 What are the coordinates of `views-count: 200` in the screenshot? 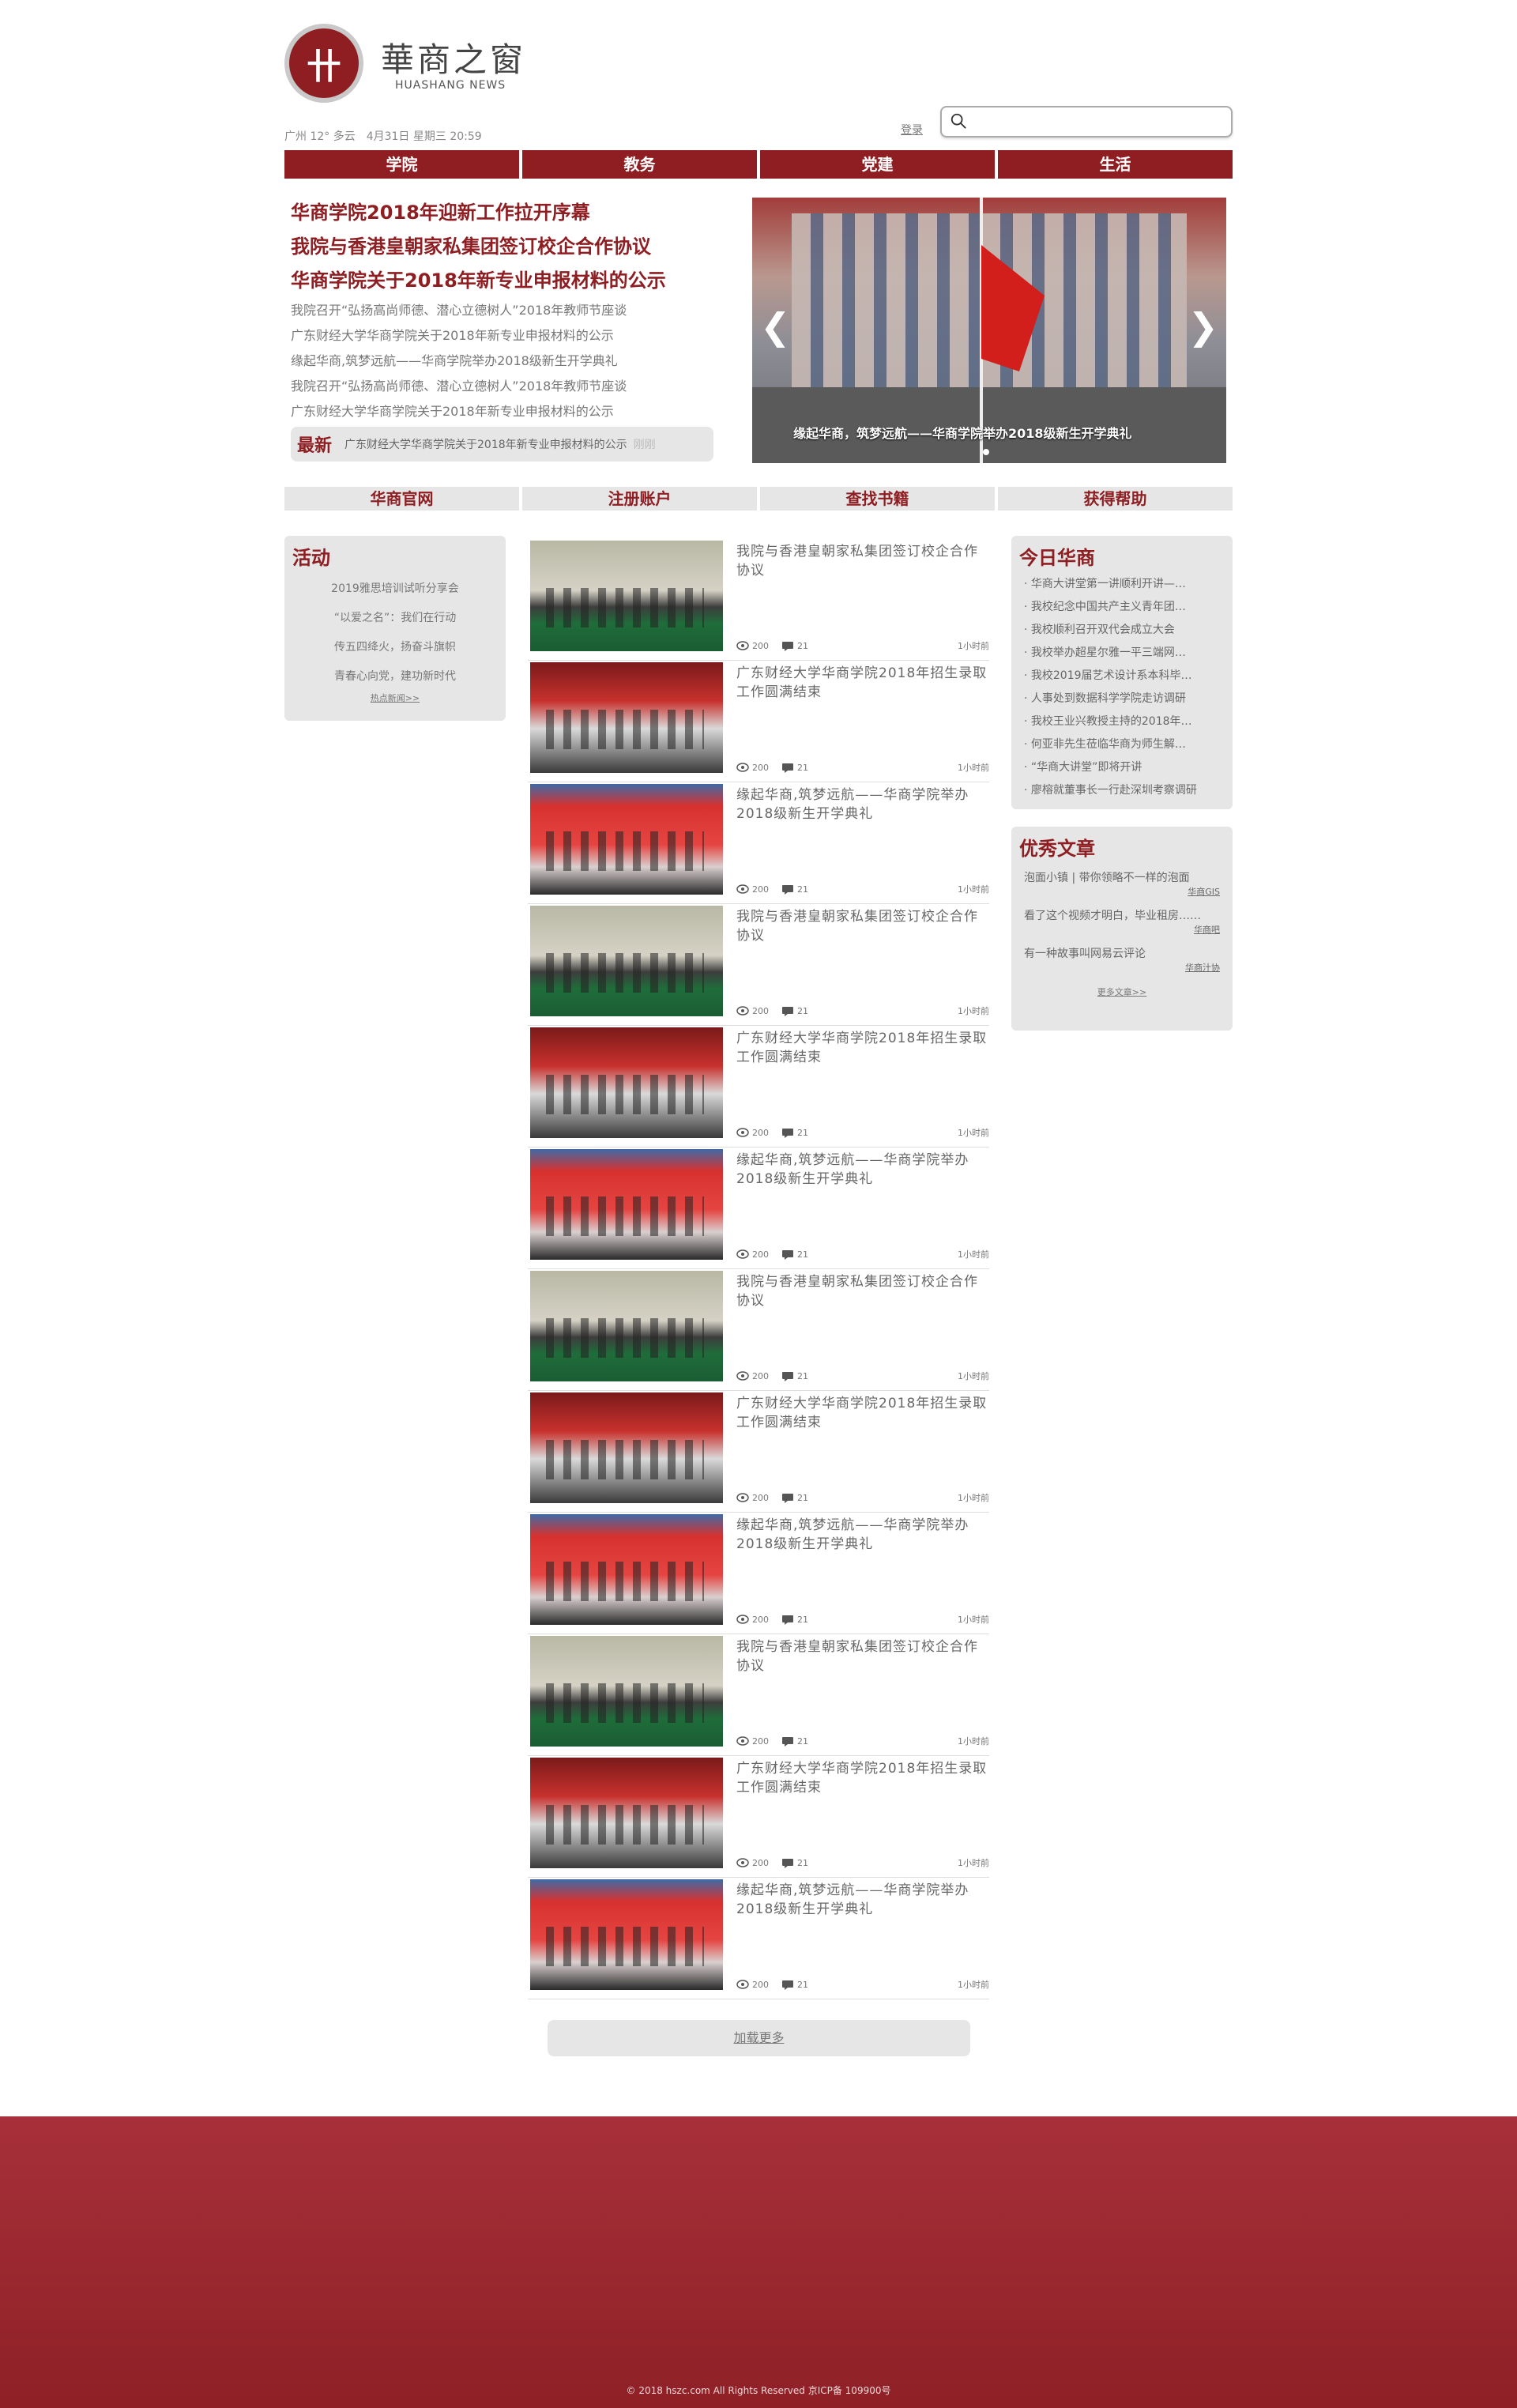 It's located at (753, 646).